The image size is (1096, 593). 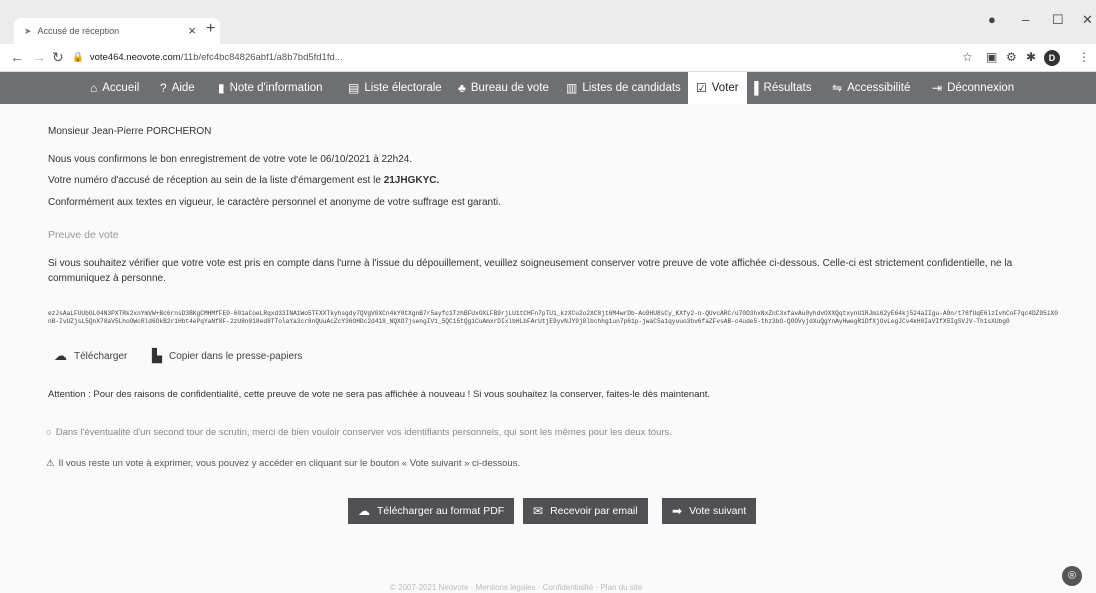 What do you see at coordinates (780, 88) in the screenshot?
I see `nav-resultats: ▐ Résultats` at bounding box center [780, 88].